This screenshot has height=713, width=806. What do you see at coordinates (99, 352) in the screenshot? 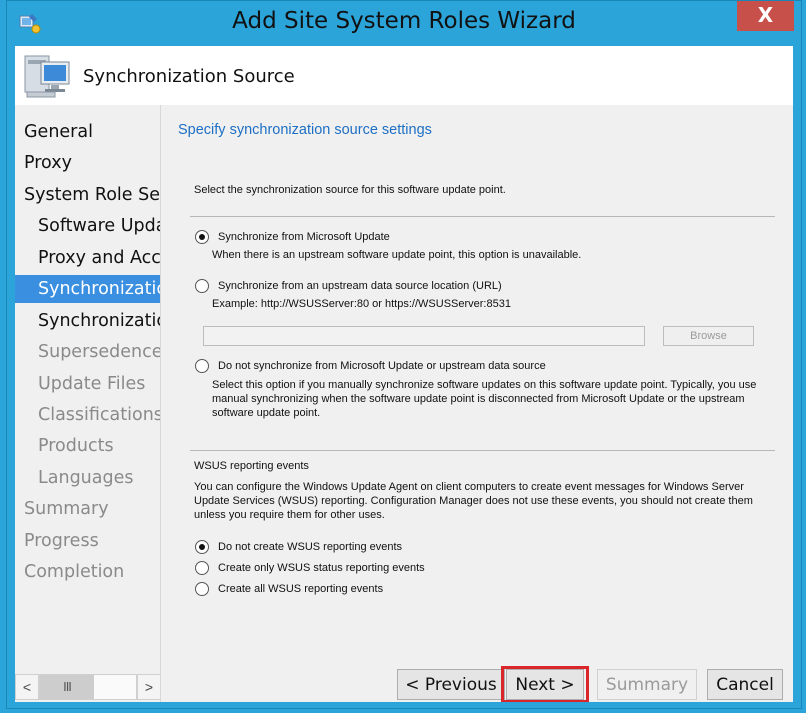
I see `nav-item-supersedence: Supersedence` at bounding box center [99, 352].